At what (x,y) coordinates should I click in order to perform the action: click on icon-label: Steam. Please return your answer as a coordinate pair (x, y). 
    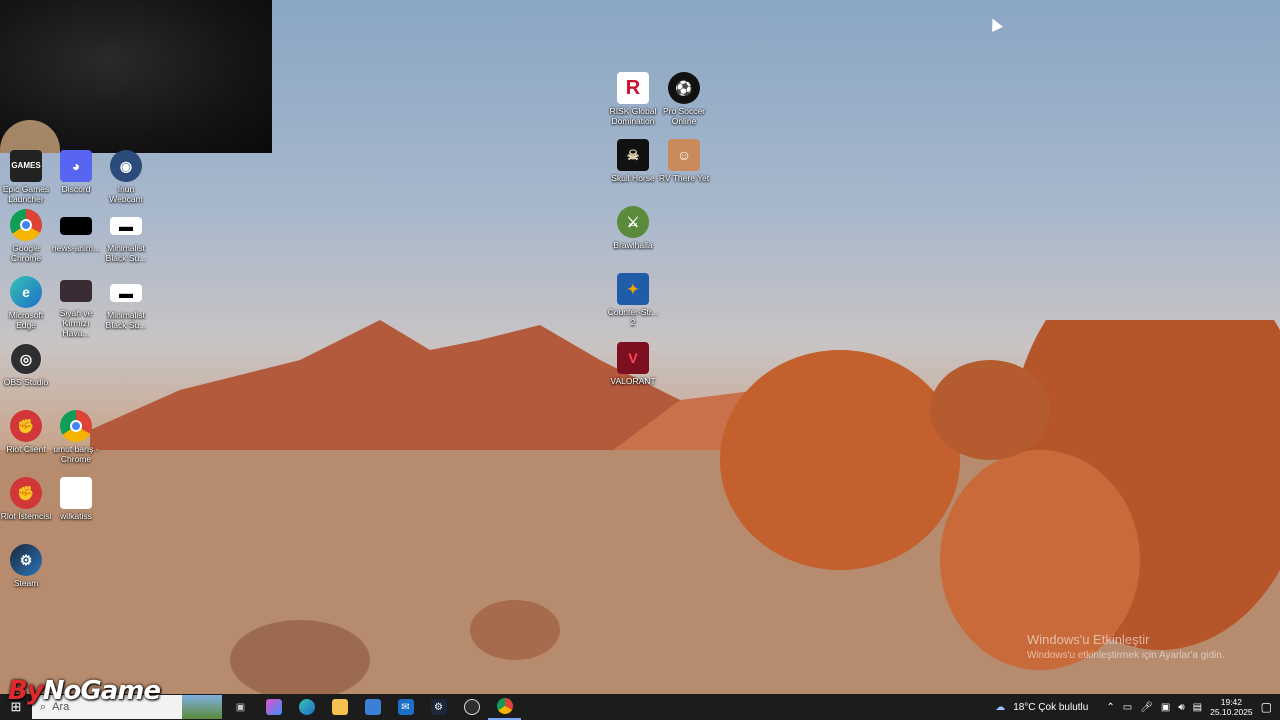
    Looking at the image, I should click on (26, 583).